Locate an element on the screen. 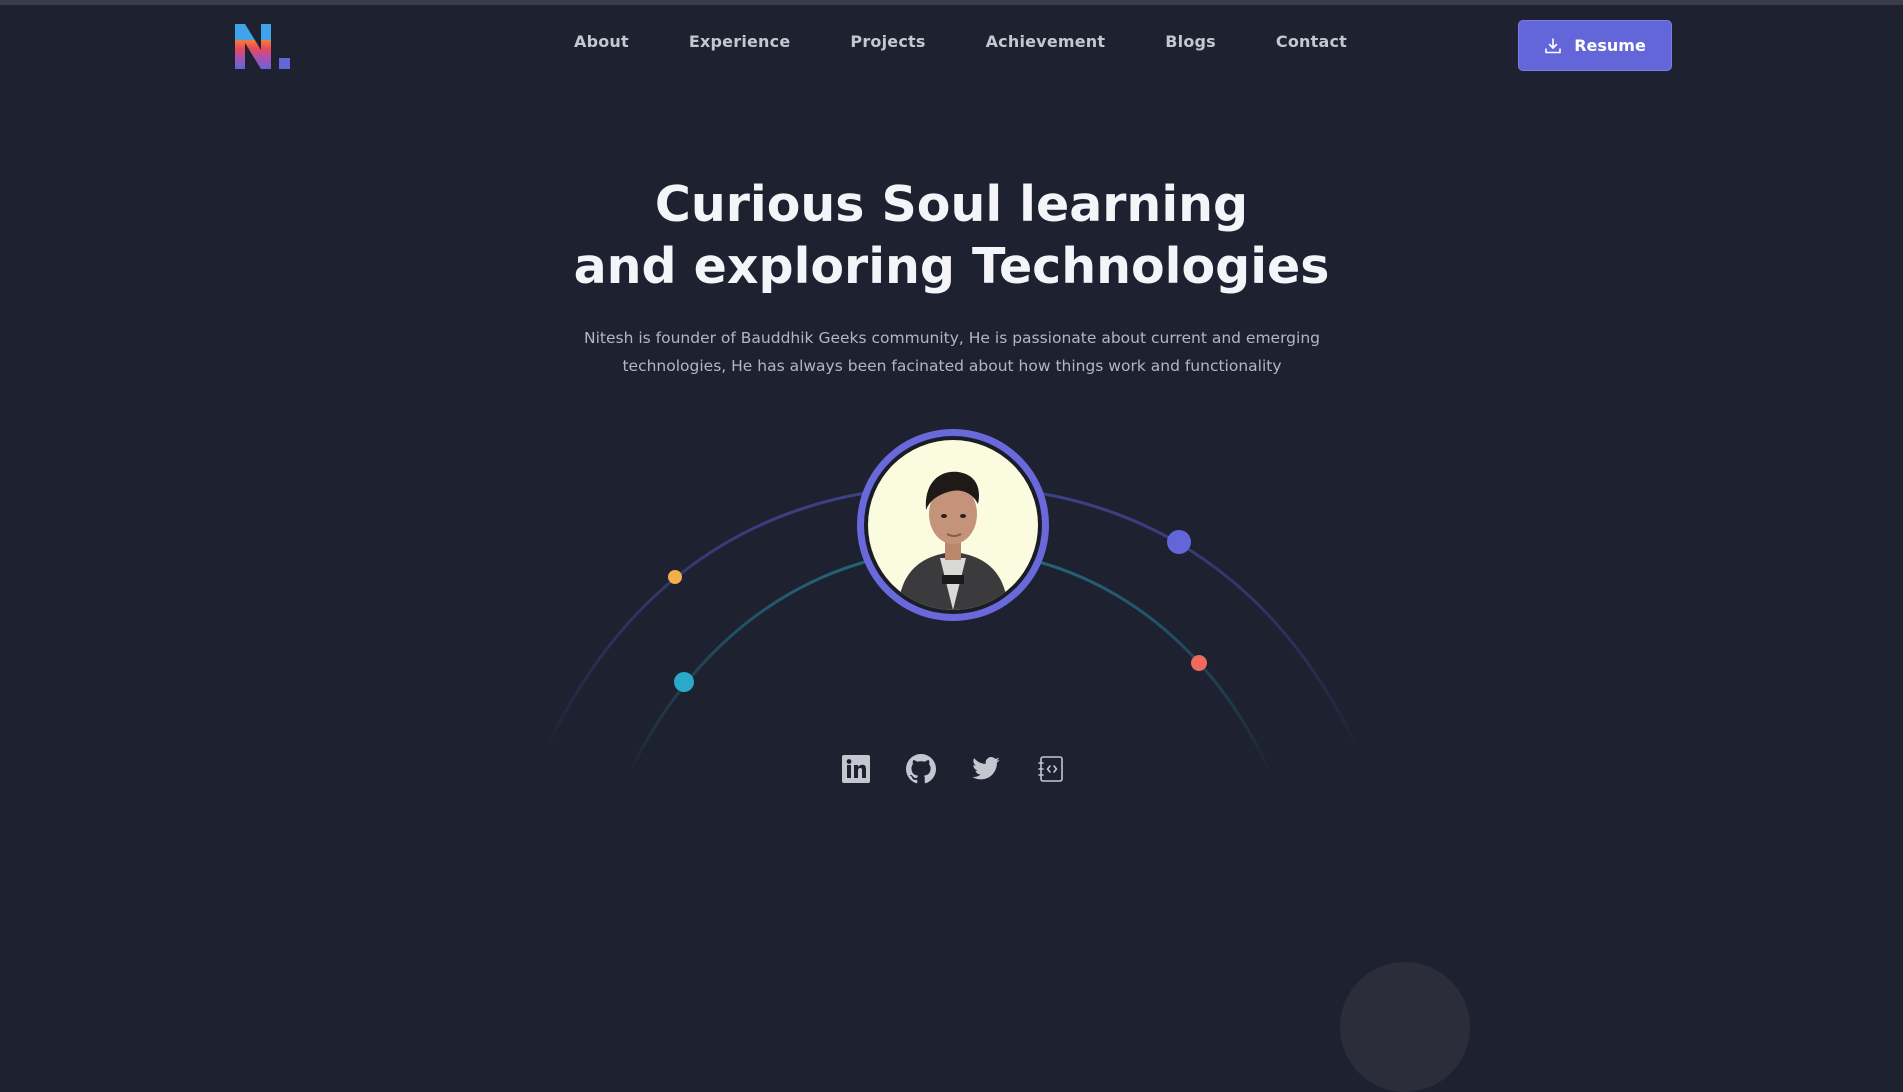 The image size is (1903, 1092). orbit-dot-cyan is located at coordinates (684, 682).